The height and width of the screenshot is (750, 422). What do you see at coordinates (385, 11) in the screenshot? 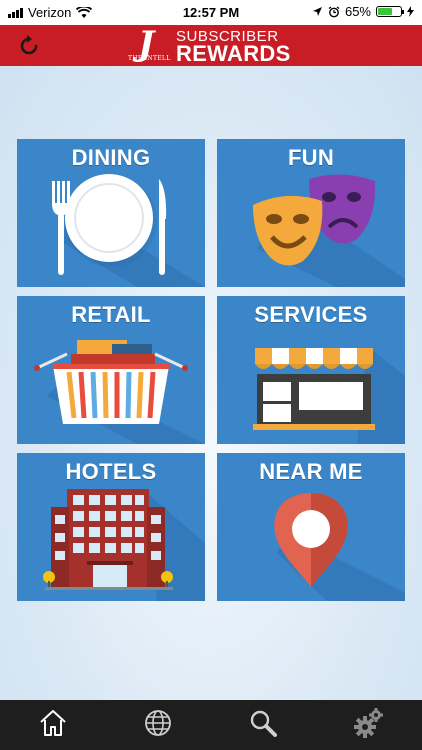
I see `battery-fill` at bounding box center [385, 11].